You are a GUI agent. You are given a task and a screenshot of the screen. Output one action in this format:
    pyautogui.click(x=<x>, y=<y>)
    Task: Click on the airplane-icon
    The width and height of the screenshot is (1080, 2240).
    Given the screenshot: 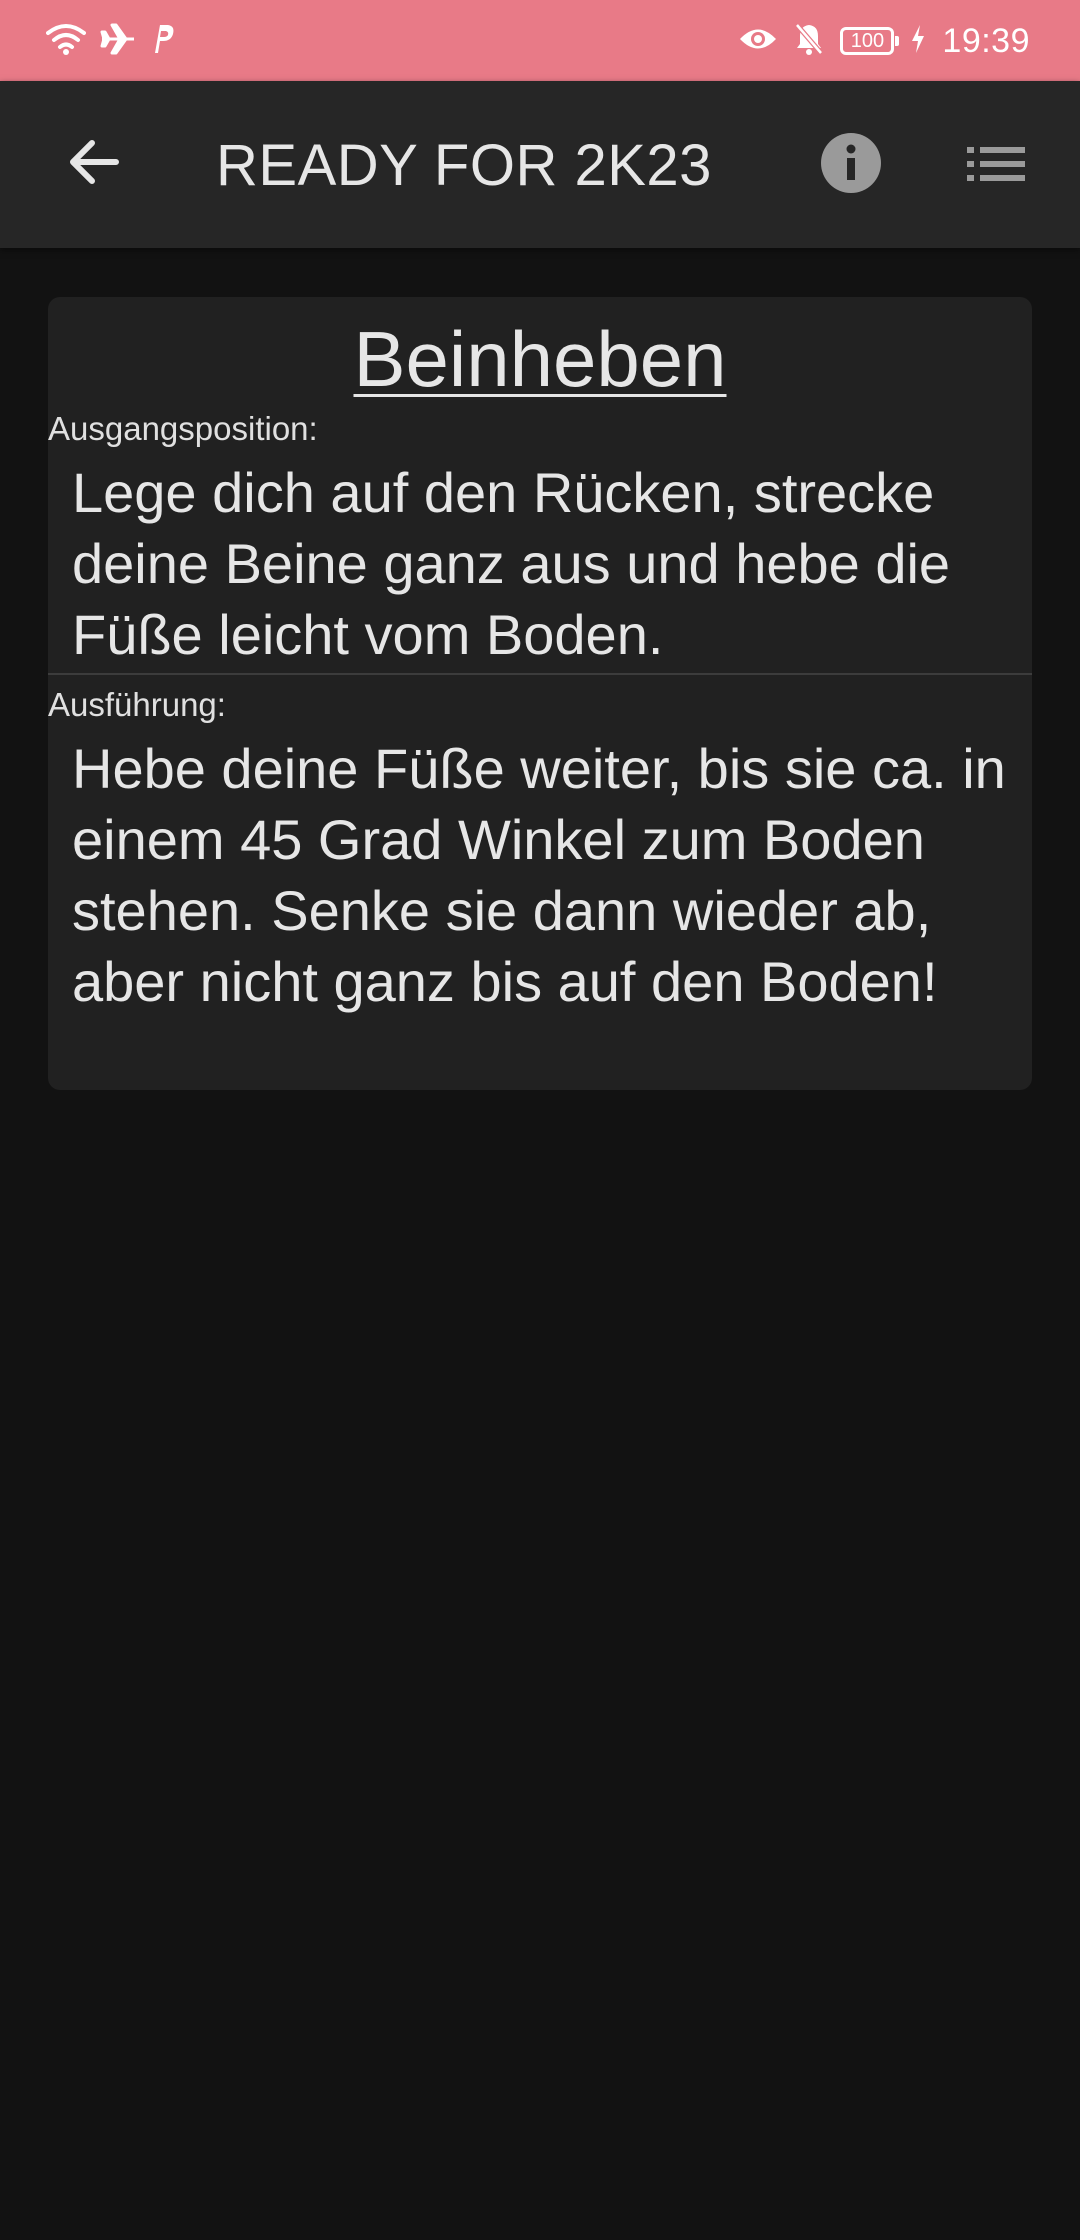 What is the action you would take?
    pyautogui.click(x=118, y=41)
    